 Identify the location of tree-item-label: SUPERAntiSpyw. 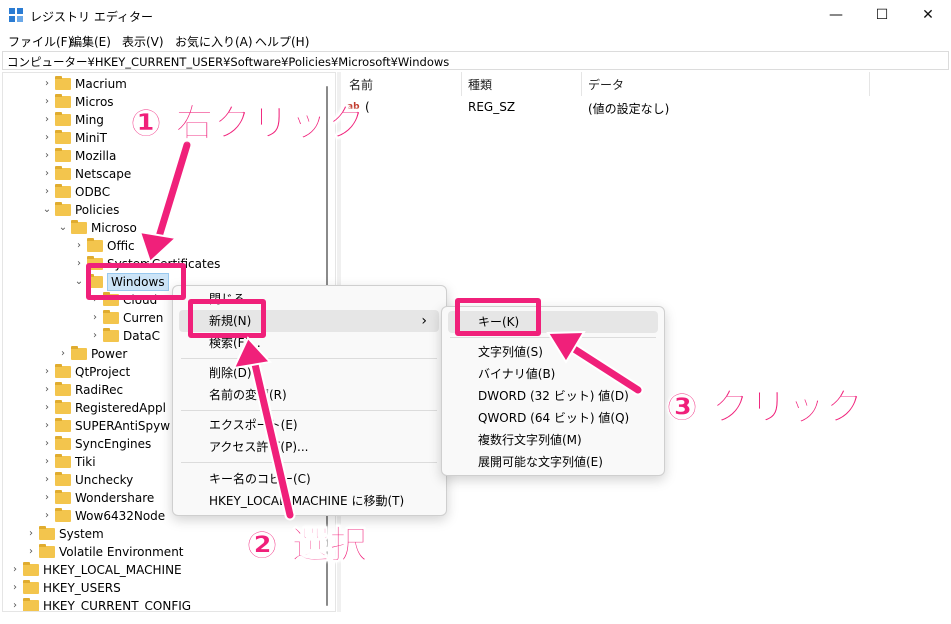
(123, 426).